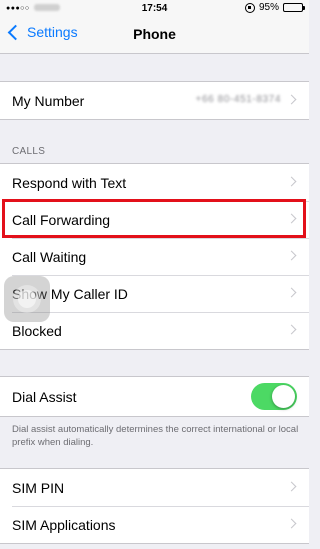 This screenshot has width=320, height=549. Describe the element at coordinates (37, 330) in the screenshot. I see `blocked-label: Blocked` at that location.